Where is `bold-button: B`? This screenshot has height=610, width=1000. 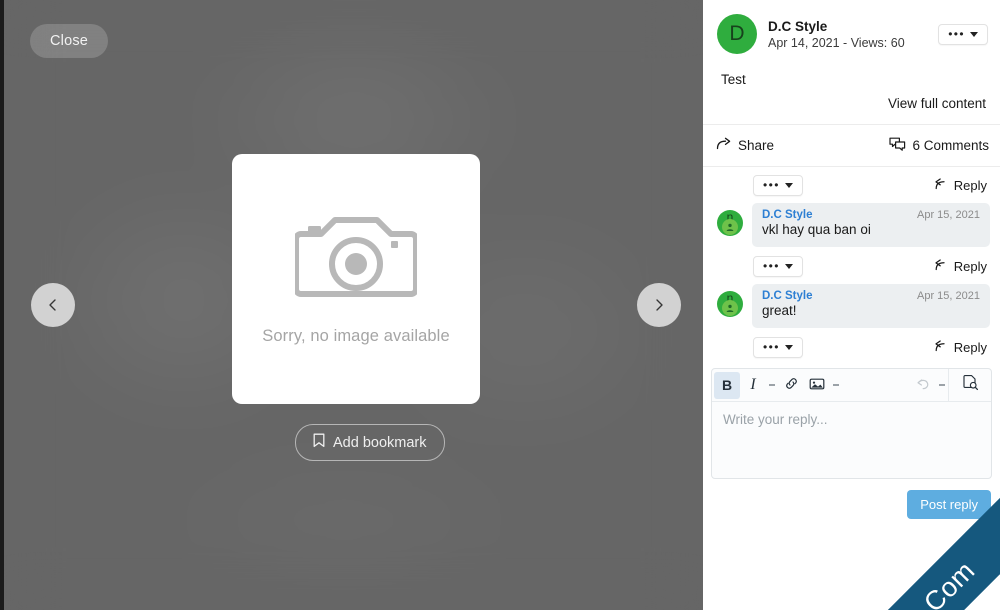 bold-button: B is located at coordinates (727, 385).